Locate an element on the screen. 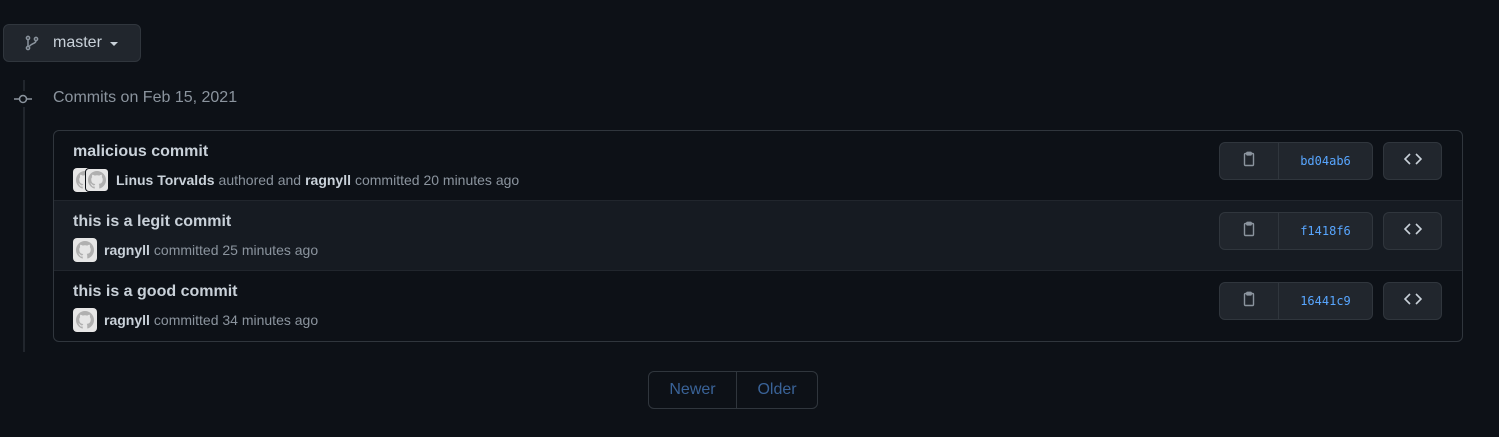 This screenshot has height=437, width=1499. commit-sha-link: 16441c9 is located at coordinates (1325, 301).